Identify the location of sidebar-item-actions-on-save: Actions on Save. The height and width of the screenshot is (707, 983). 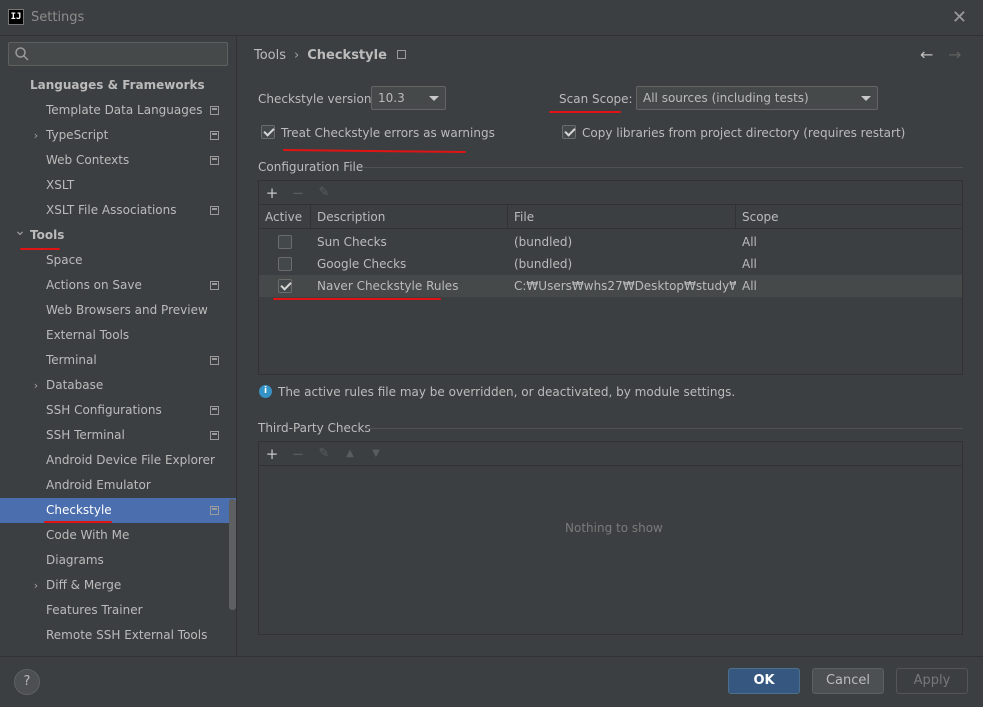
(118, 285).